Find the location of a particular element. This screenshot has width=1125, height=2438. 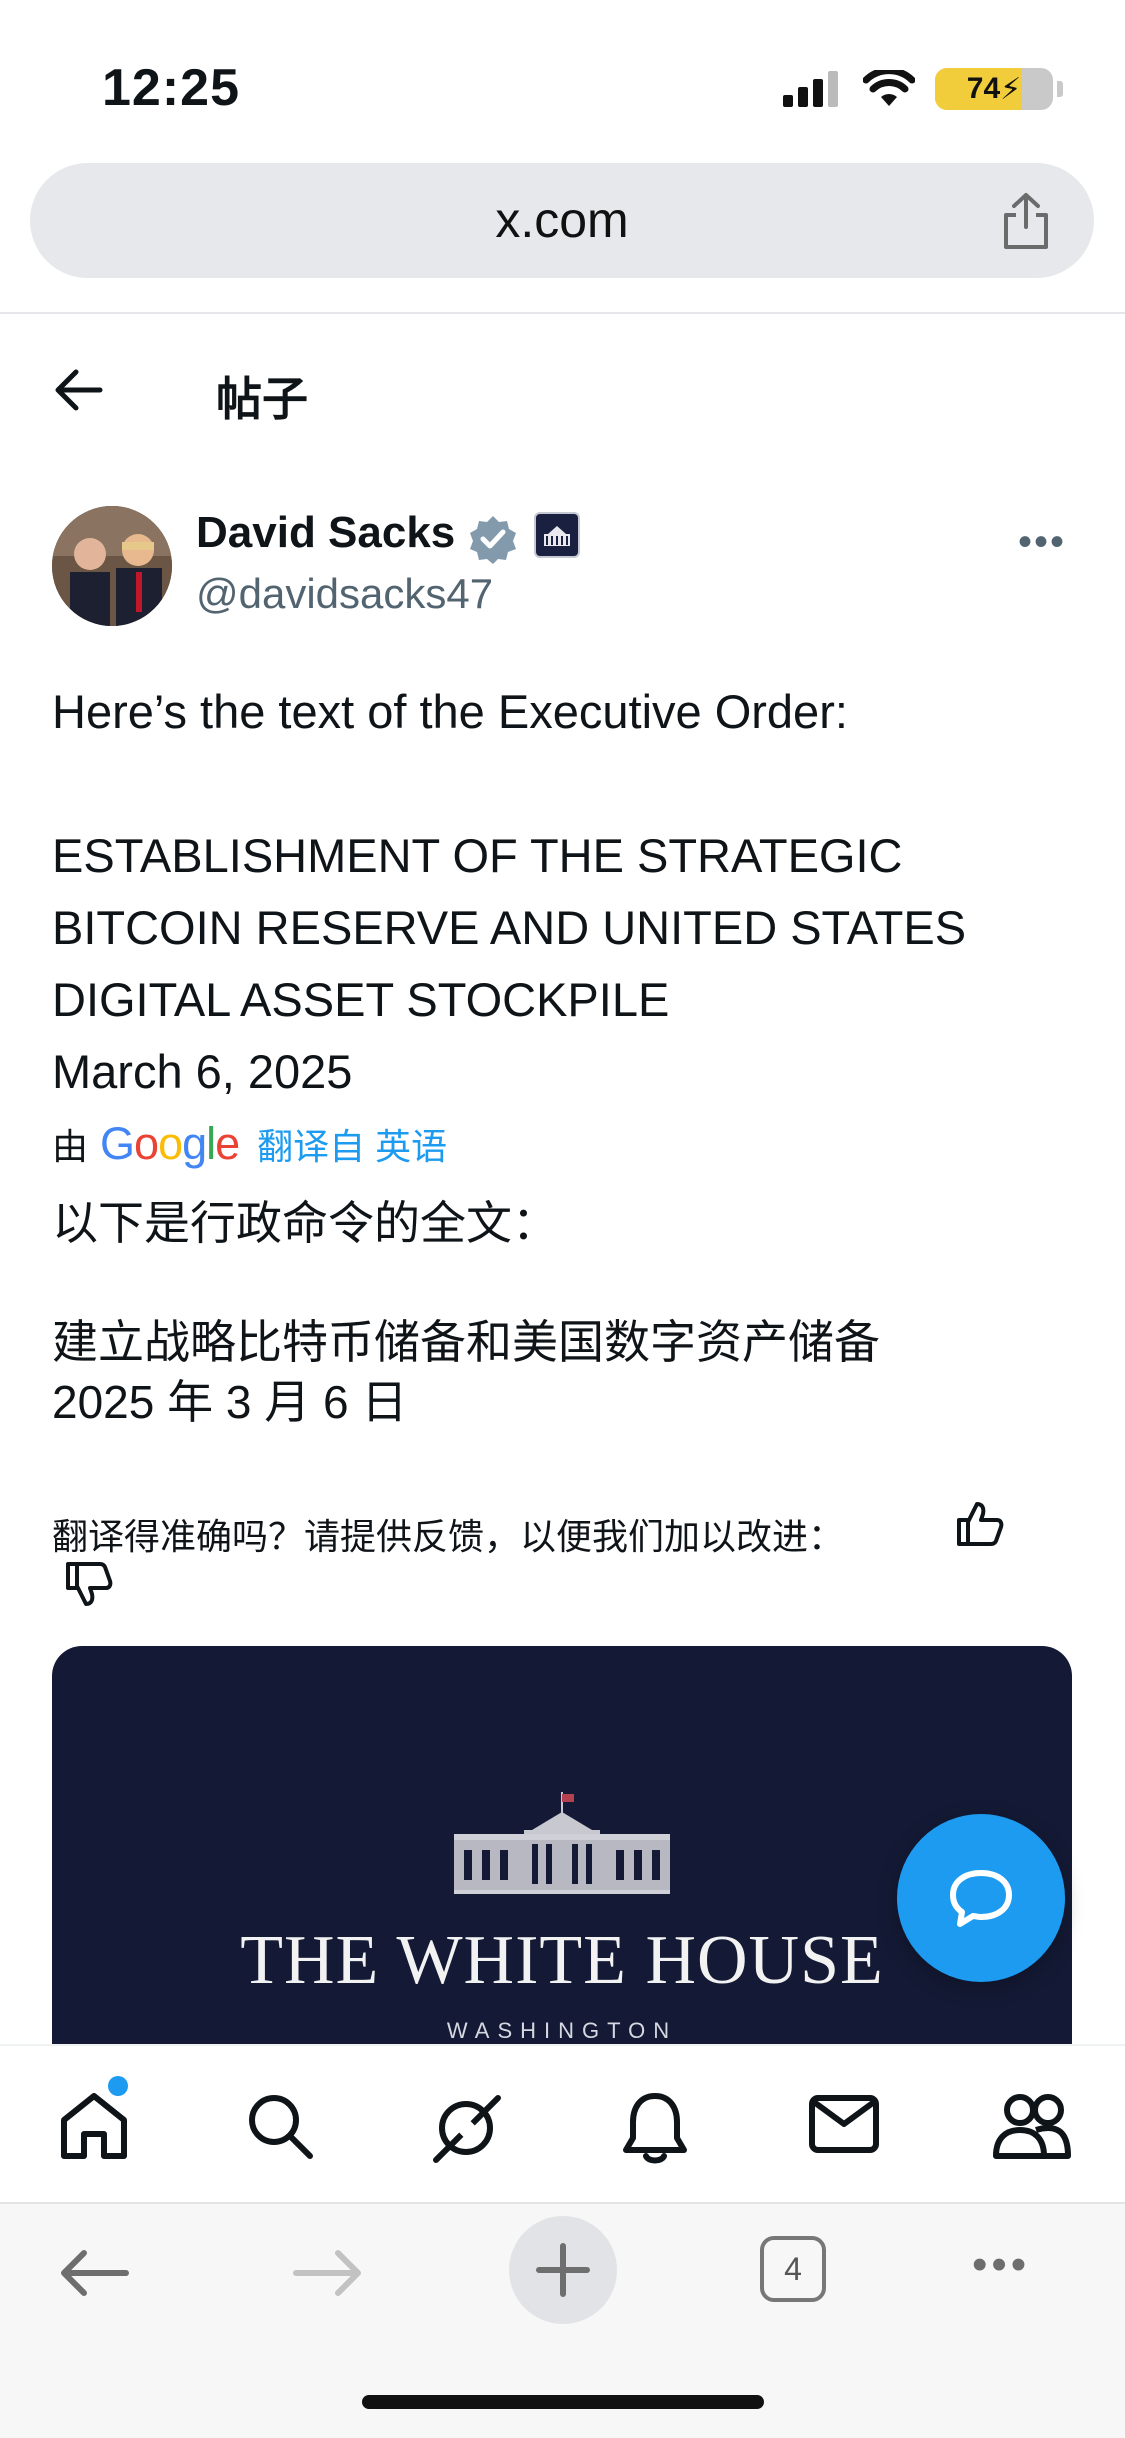

status-icons: 74 ⚡ is located at coordinates (923, 89).